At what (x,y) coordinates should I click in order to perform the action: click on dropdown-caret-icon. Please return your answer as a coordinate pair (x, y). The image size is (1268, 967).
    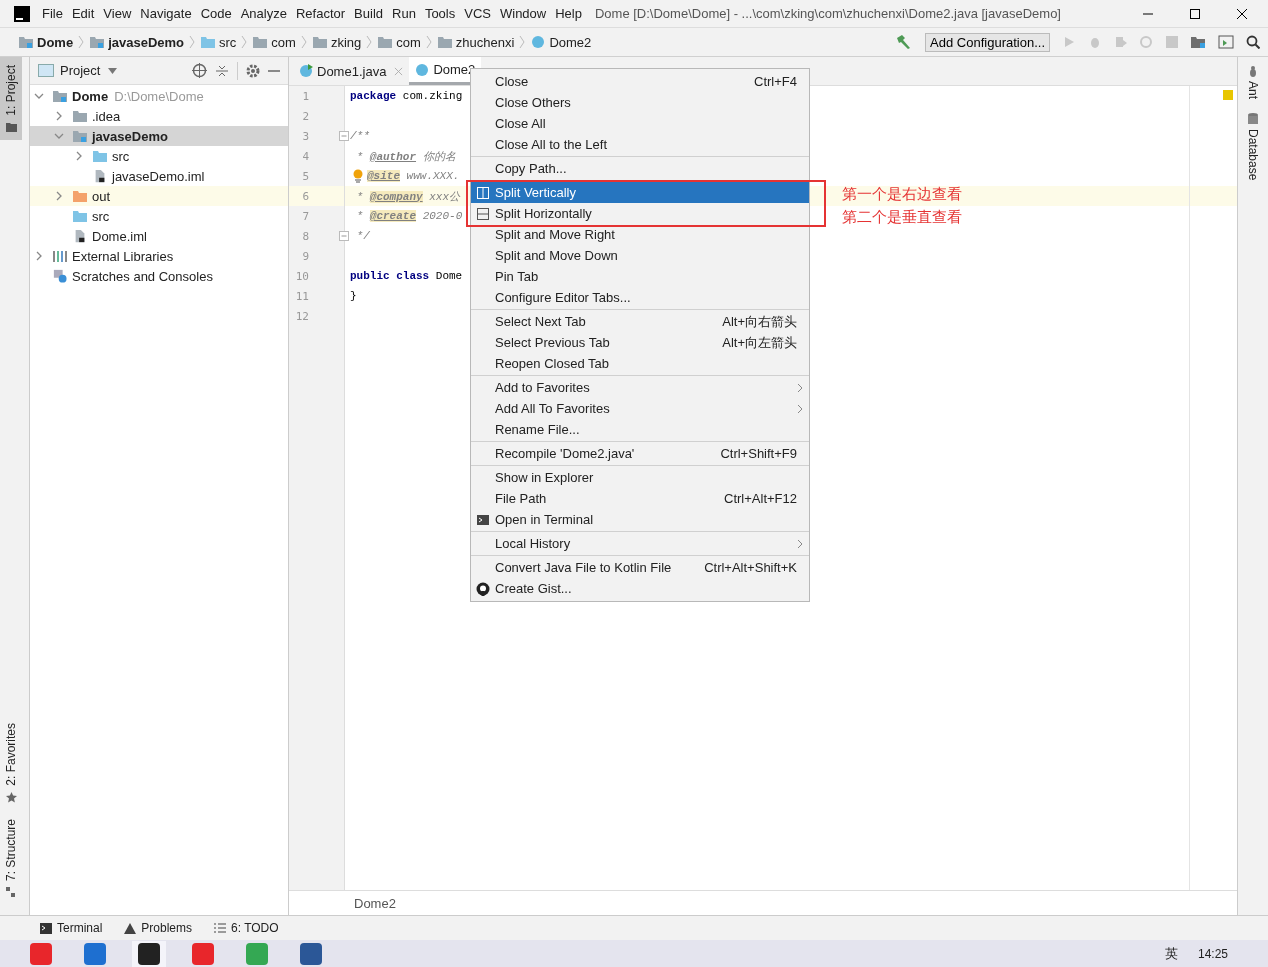
    Looking at the image, I should click on (113, 70).